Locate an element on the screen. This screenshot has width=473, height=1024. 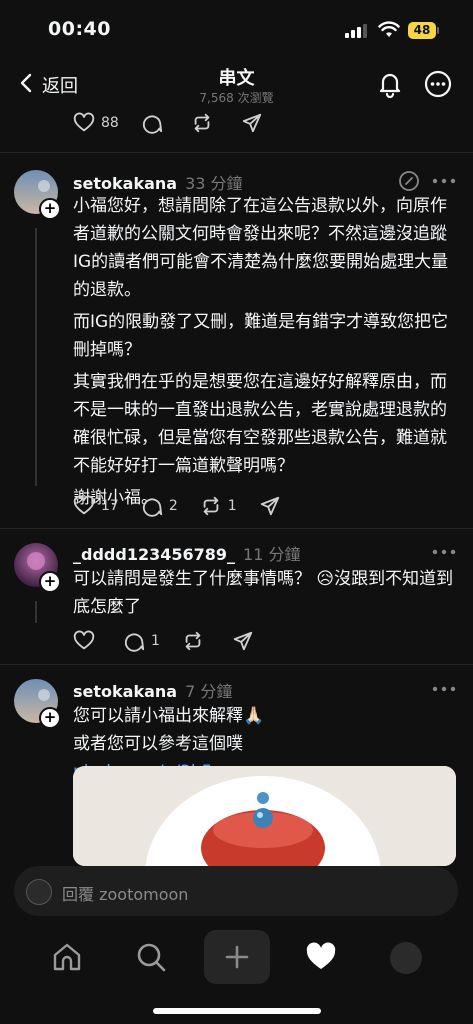
reply-placeholder: 回覆 zootomoon is located at coordinates (125, 893).